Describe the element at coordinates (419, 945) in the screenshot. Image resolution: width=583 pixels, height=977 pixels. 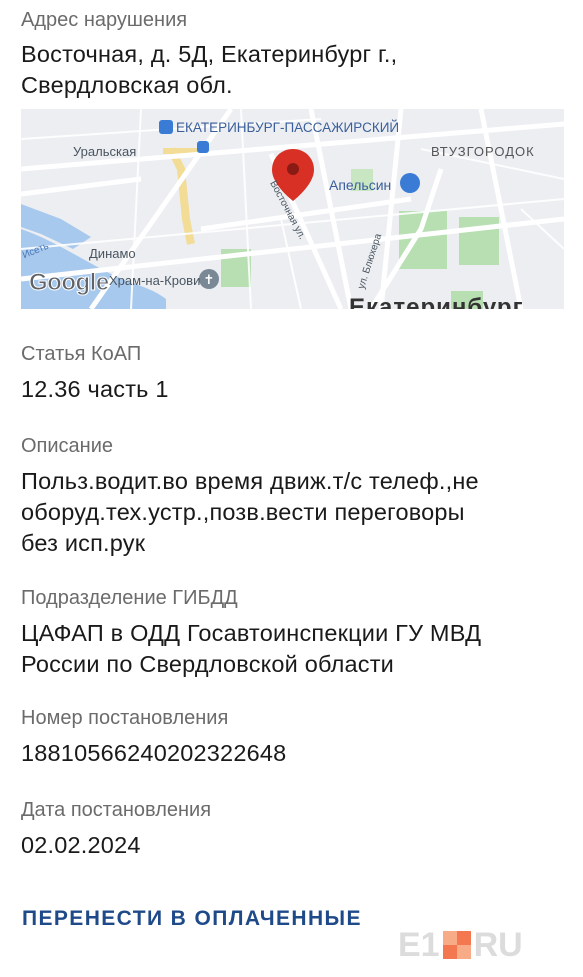
I see `watermark-left-text: E1` at that location.